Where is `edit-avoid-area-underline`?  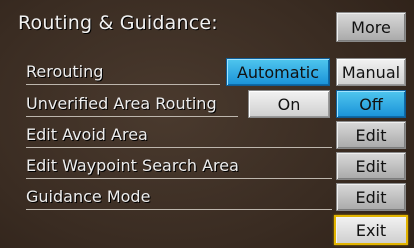 edit-avoid-area-underline is located at coordinates (179, 147).